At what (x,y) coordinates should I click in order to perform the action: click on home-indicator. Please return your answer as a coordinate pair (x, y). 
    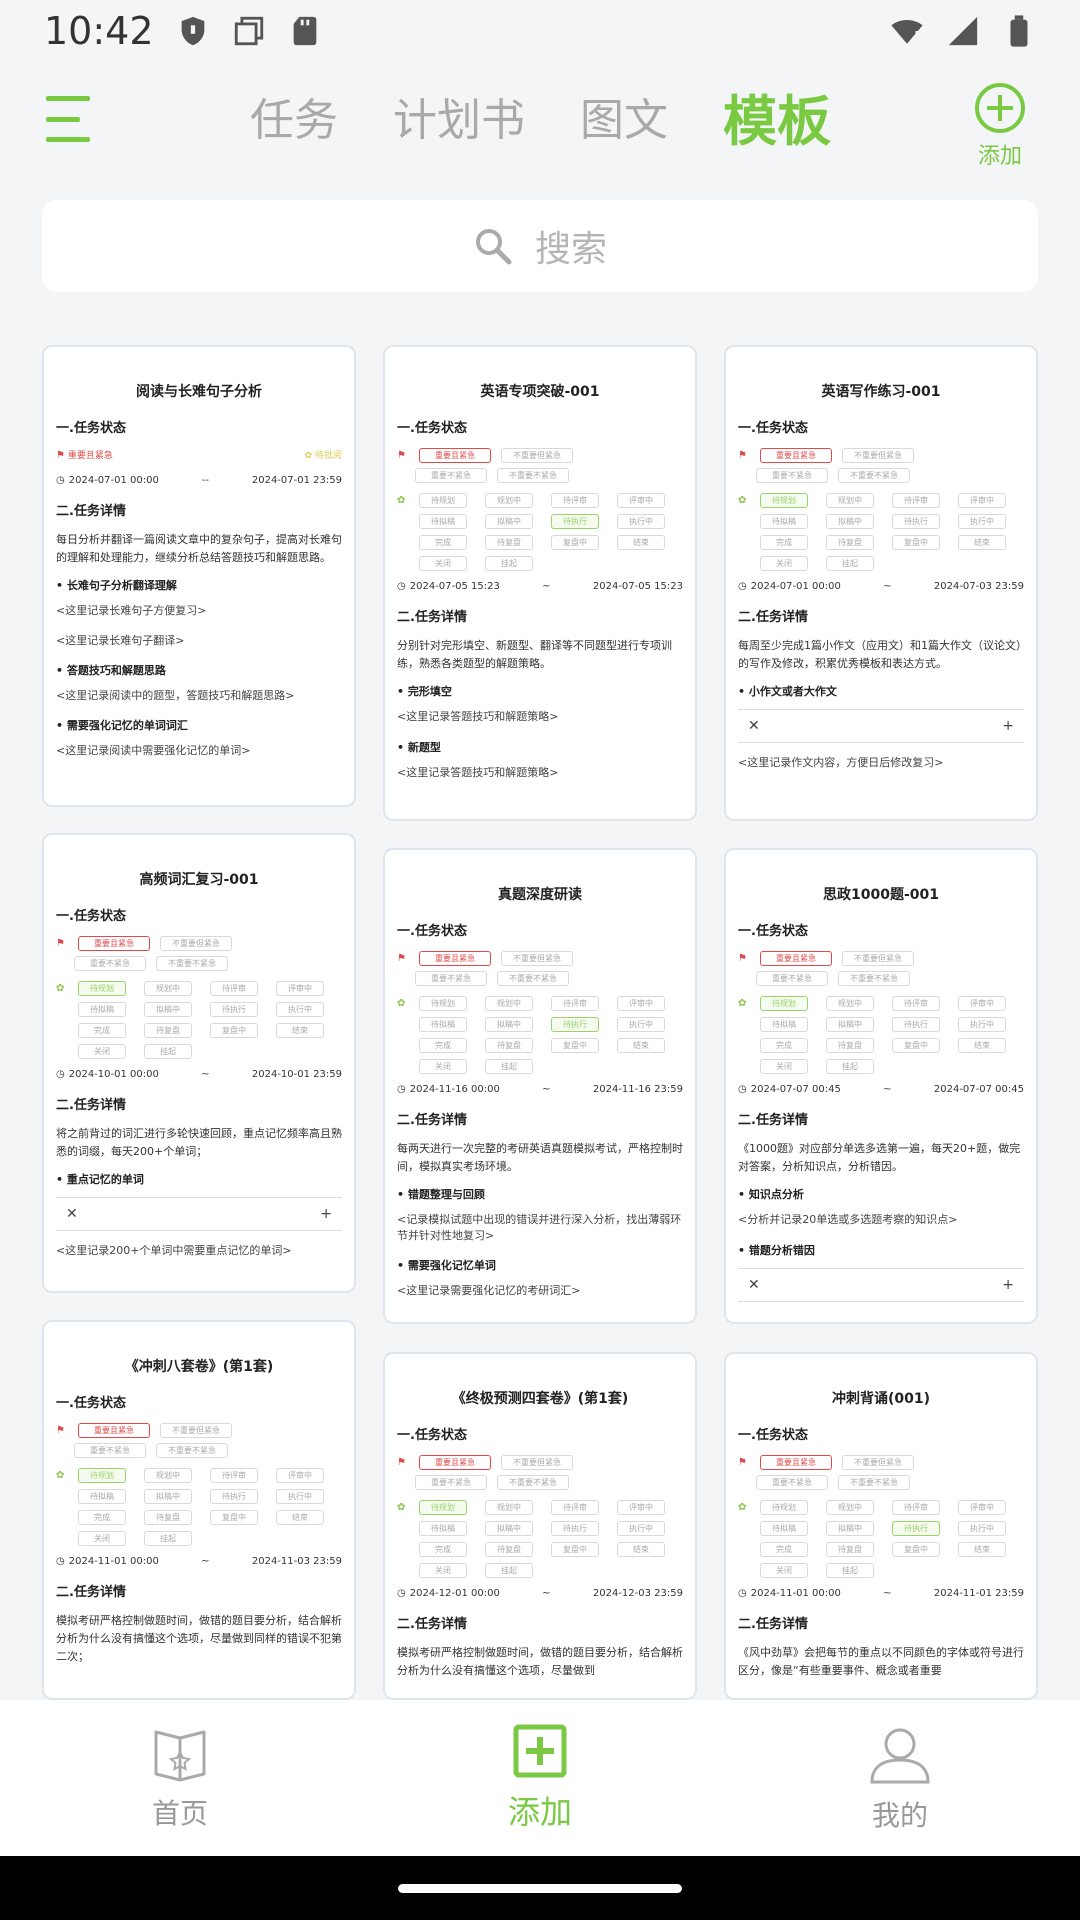
    Looking at the image, I should click on (540, 1888).